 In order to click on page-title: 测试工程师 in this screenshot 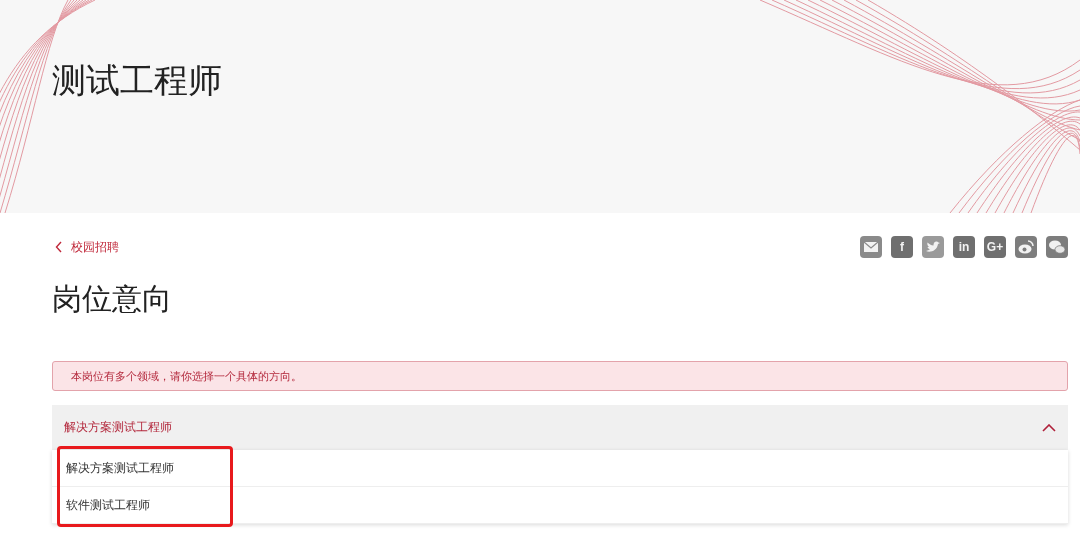, I will do `click(137, 80)`.